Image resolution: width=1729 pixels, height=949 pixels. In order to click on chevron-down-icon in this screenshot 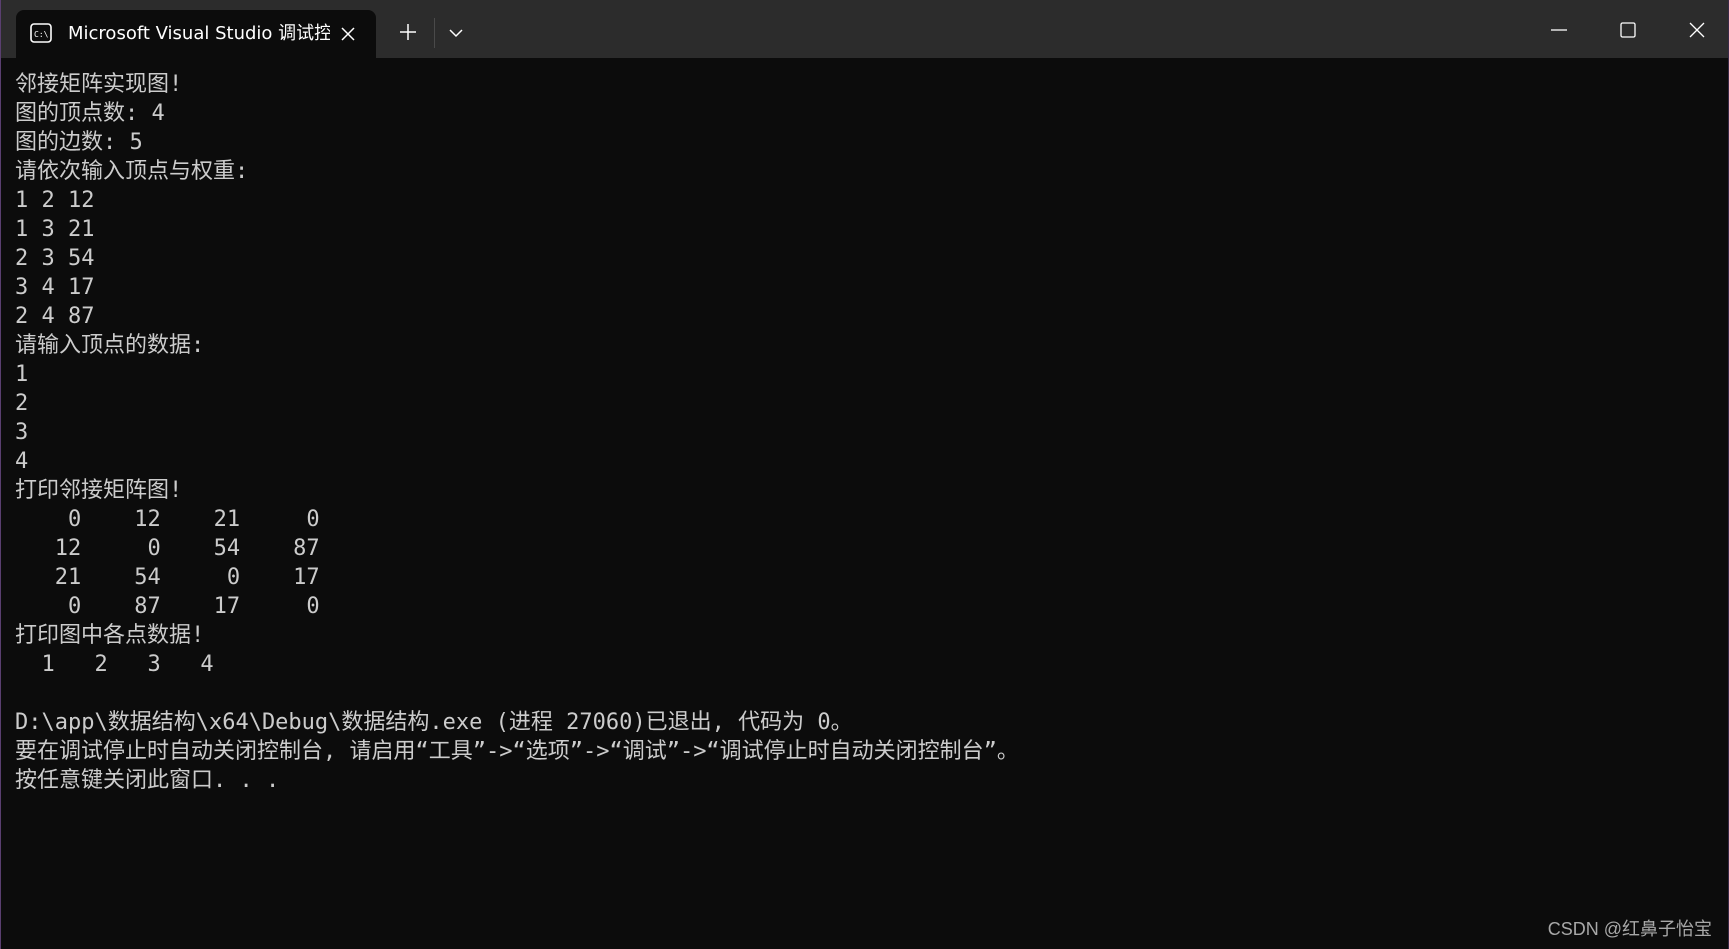, I will do `click(456, 33)`.